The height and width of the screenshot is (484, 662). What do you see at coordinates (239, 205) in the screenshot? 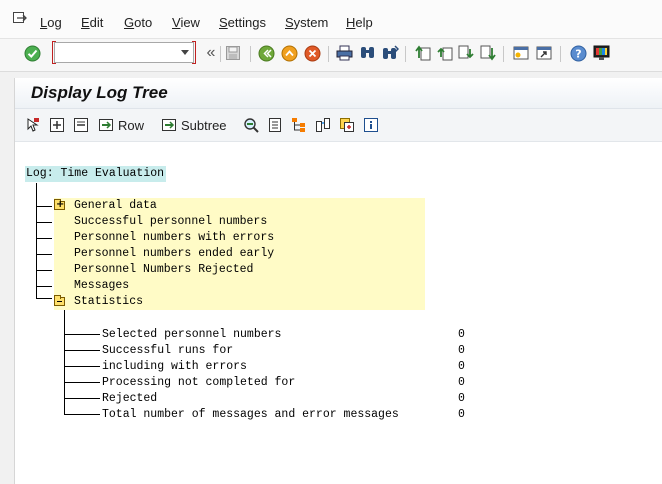
I see `tree-node-general-data: General data` at bounding box center [239, 205].